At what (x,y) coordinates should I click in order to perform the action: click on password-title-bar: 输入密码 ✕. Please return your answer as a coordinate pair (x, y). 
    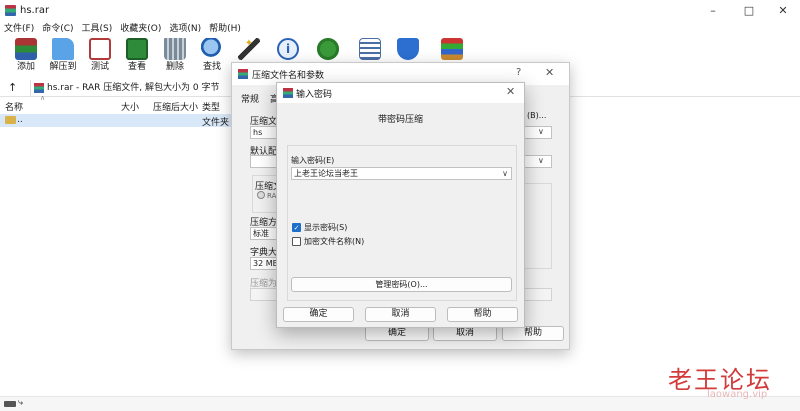
    Looking at the image, I should click on (400, 93).